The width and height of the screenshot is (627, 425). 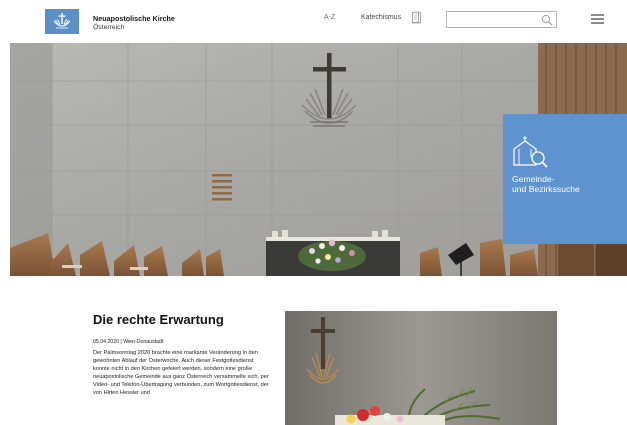 I want to click on tile-label-line2: und Bezirkssuche, so click(x=546, y=189).